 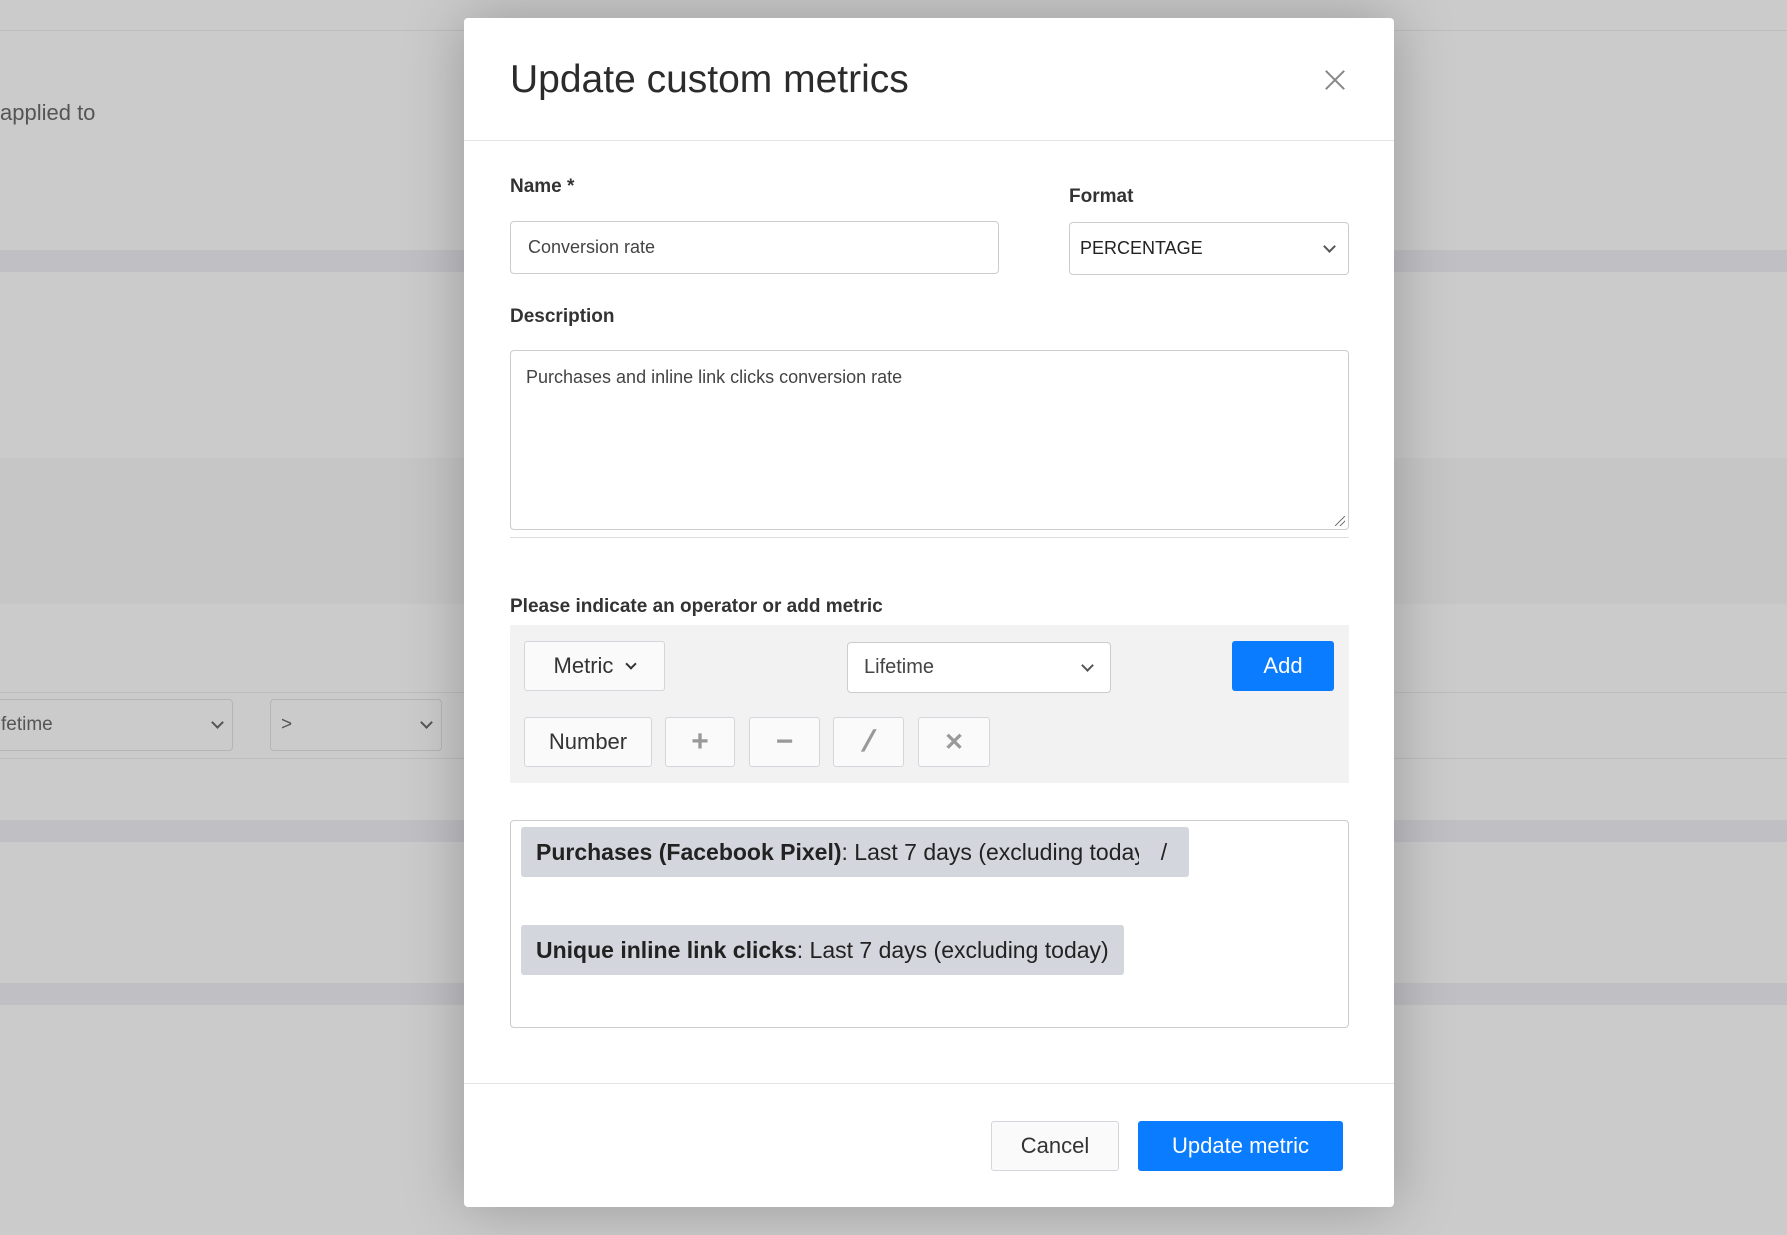 I want to click on divide-icon: /, so click(x=868, y=741).